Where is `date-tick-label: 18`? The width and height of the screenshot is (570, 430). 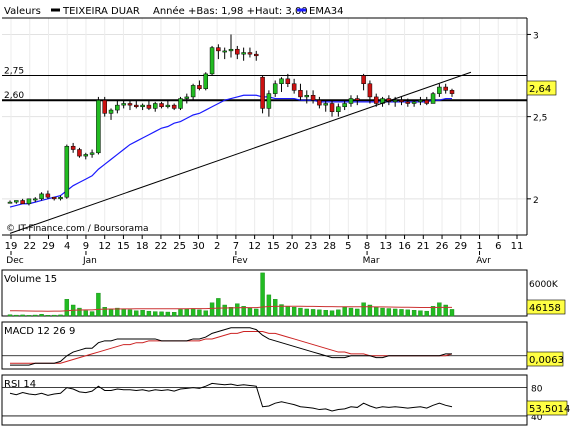
date-tick-label: 18 is located at coordinates (142, 246).